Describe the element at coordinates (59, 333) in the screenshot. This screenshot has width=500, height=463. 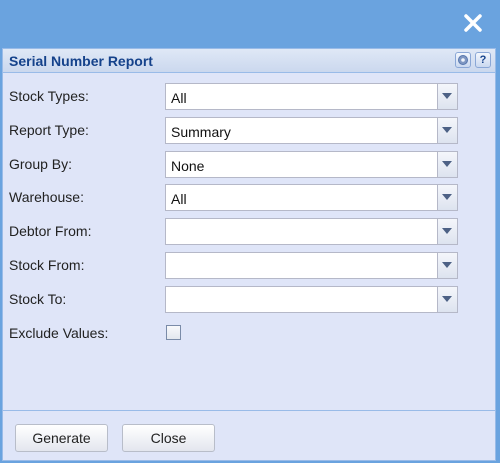
I see `exclude-values-label: Exclude Values:` at that location.